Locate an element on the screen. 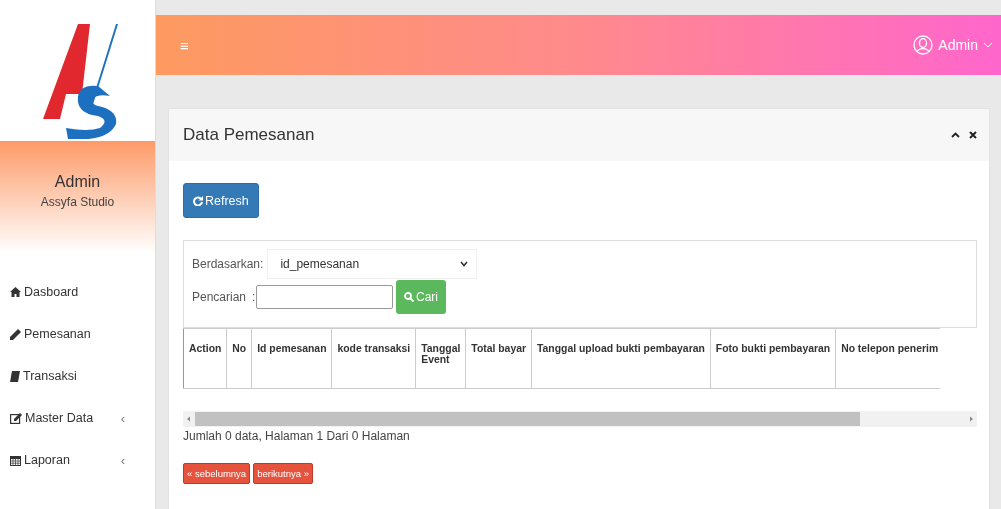  column-header: kode transaksi is located at coordinates (374, 358).